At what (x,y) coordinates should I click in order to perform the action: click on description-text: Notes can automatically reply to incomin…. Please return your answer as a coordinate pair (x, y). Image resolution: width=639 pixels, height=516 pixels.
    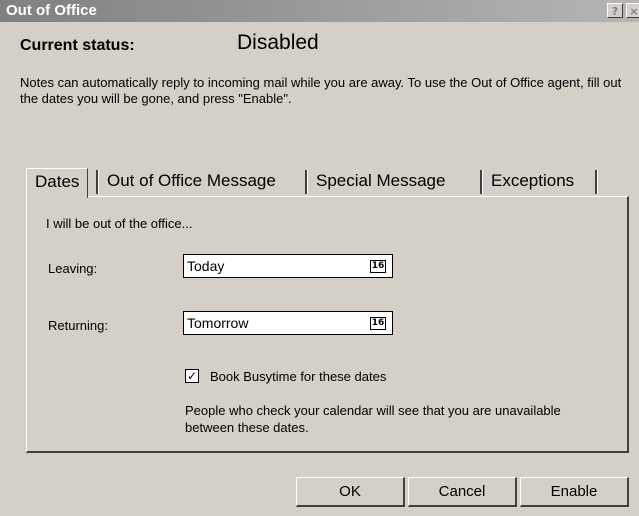
    Looking at the image, I should click on (321, 90).